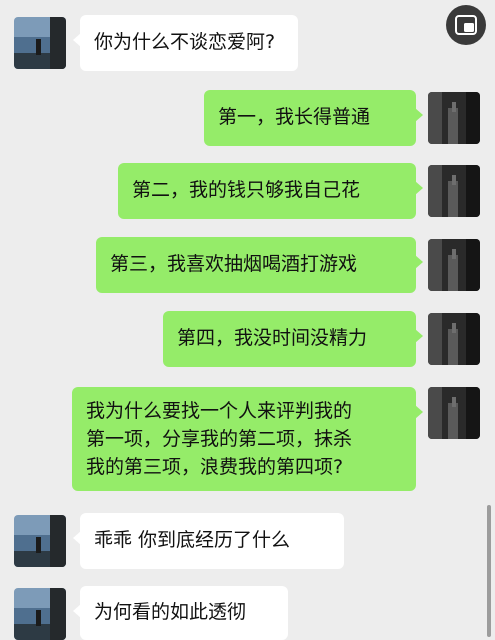 This screenshot has width=495, height=640. I want to click on picture-in-picture-button, so click(466, 25).